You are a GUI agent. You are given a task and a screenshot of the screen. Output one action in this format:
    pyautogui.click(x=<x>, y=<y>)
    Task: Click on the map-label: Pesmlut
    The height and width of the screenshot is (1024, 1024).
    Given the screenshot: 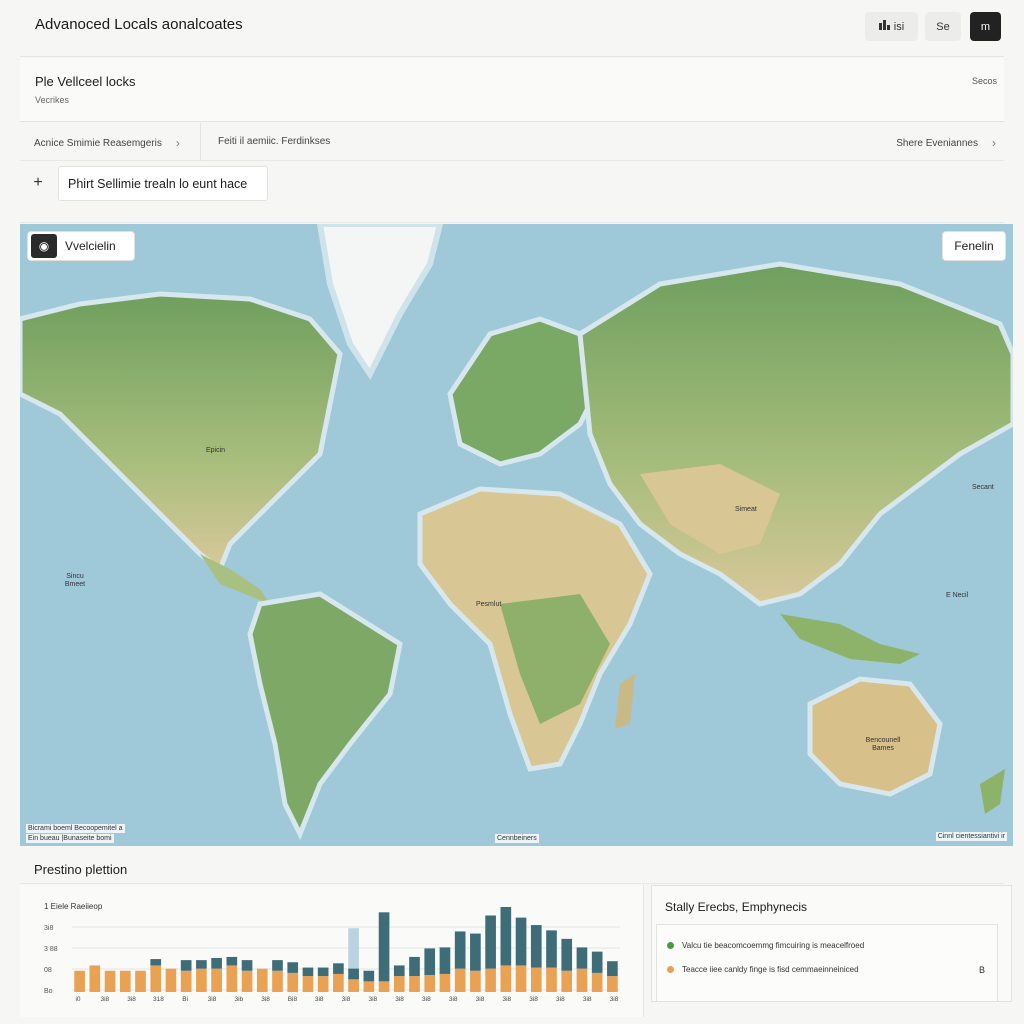 What is the action you would take?
    pyautogui.click(x=489, y=604)
    